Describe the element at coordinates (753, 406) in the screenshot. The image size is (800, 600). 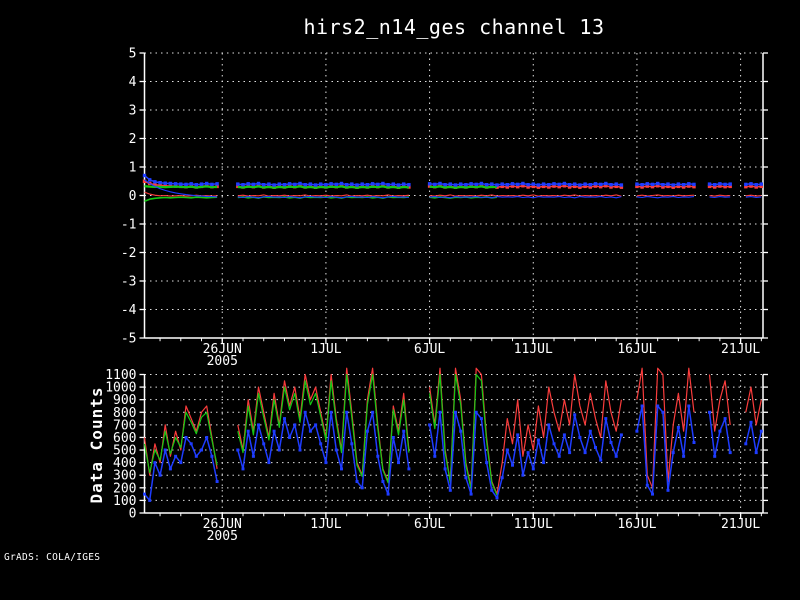
I see `counts-red-line` at that location.